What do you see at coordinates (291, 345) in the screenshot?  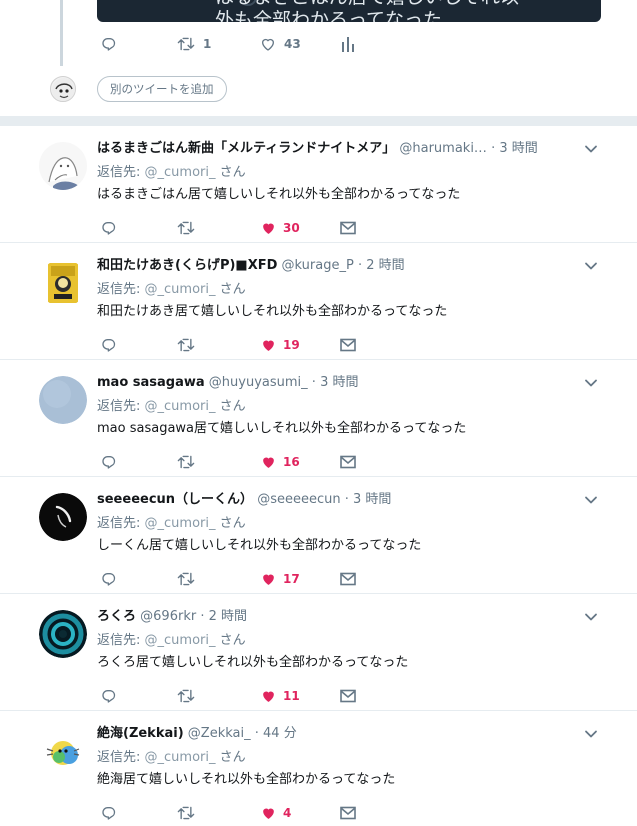 I see `like-count: 19` at bounding box center [291, 345].